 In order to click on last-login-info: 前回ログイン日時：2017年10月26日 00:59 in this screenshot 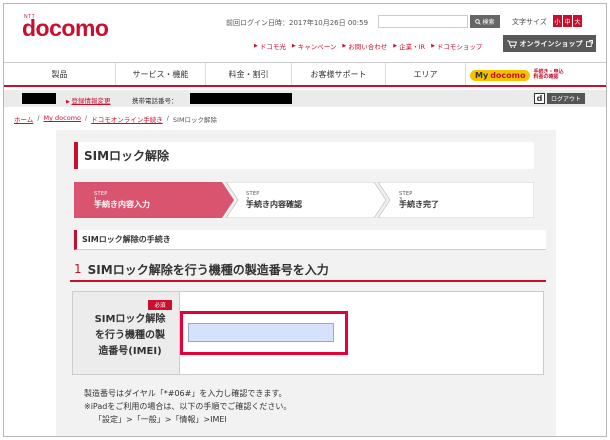, I will do `click(297, 23)`.